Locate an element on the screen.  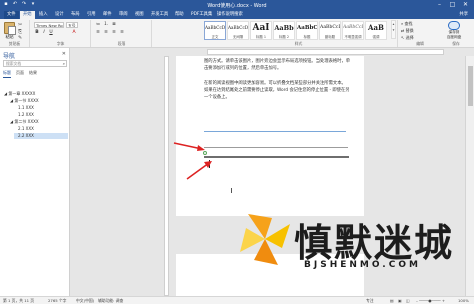
restore-icon: □ is located at coordinates (452, 5).